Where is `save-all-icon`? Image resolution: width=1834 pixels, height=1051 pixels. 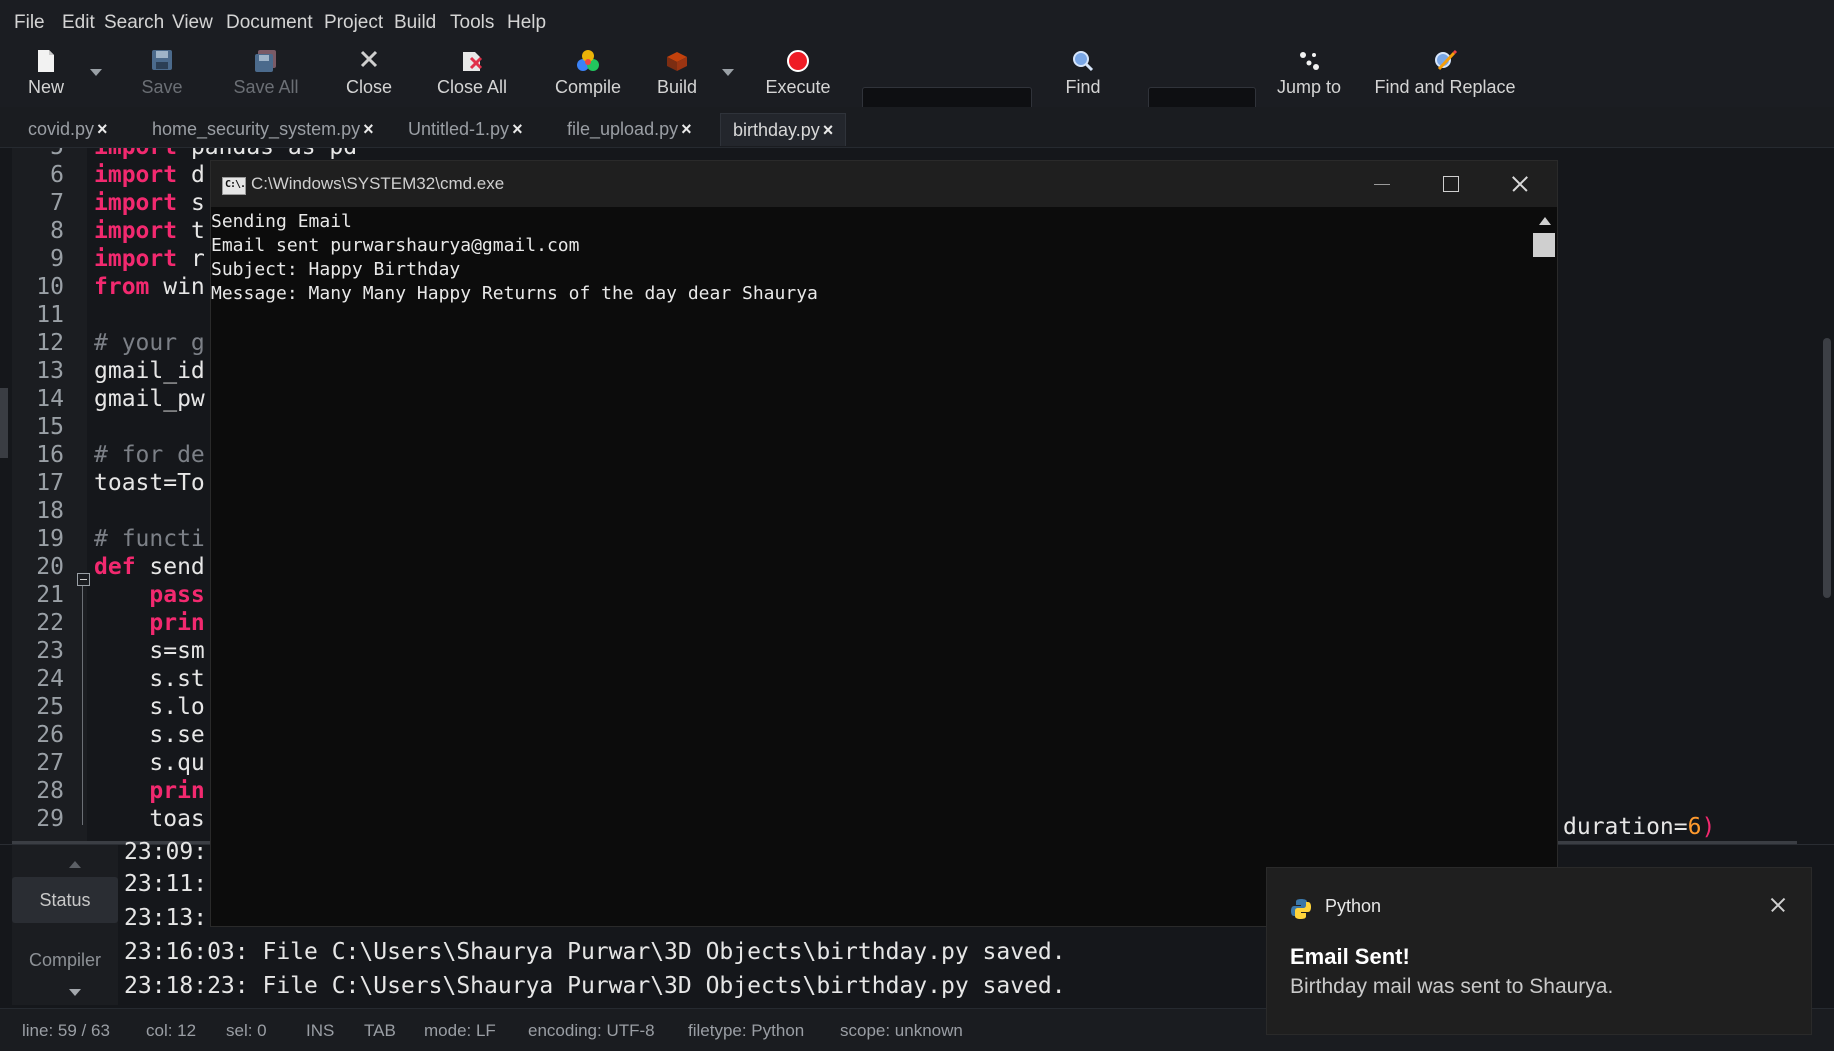 save-all-icon is located at coordinates (265, 61).